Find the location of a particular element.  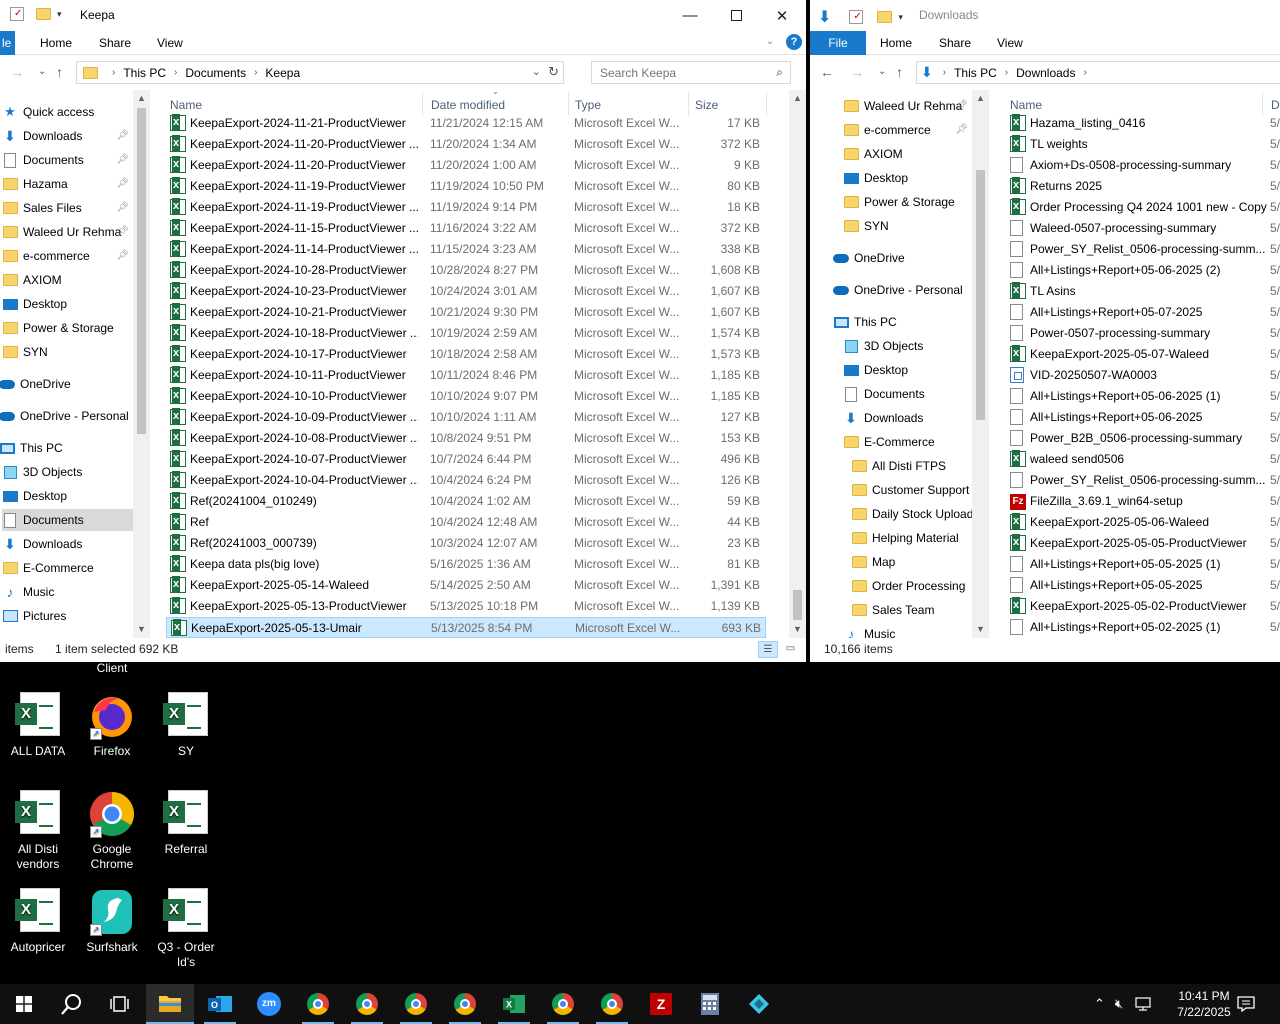

minimize-button: — is located at coordinates (690, 15).